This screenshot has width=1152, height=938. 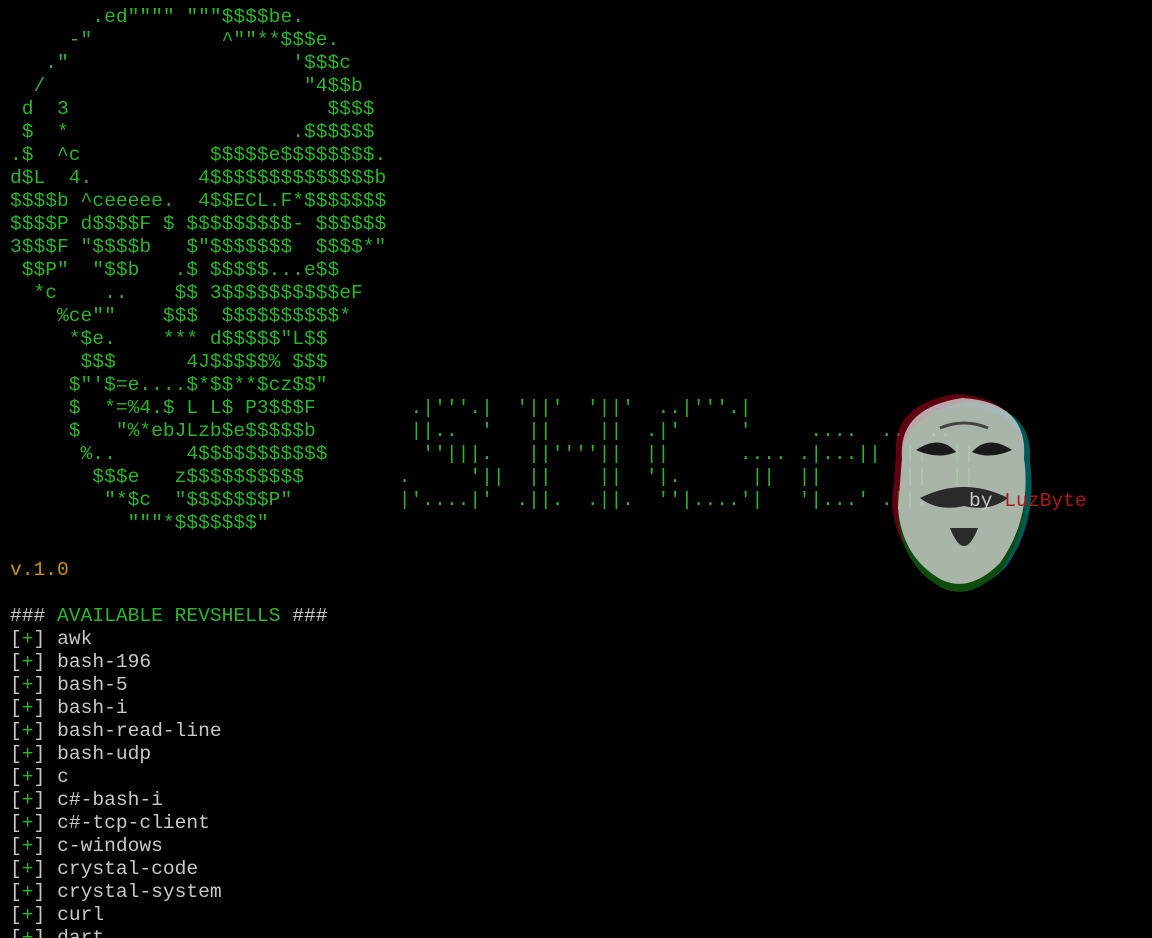 What do you see at coordinates (110, 800) in the screenshot?
I see `revshell-name: c#-bash-i` at bounding box center [110, 800].